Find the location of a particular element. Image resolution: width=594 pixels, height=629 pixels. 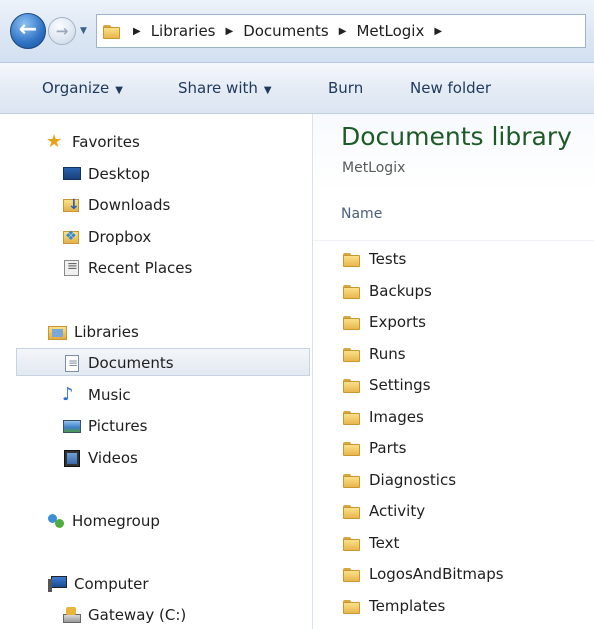

share-with-label: Share with is located at coordinates (218, 88).